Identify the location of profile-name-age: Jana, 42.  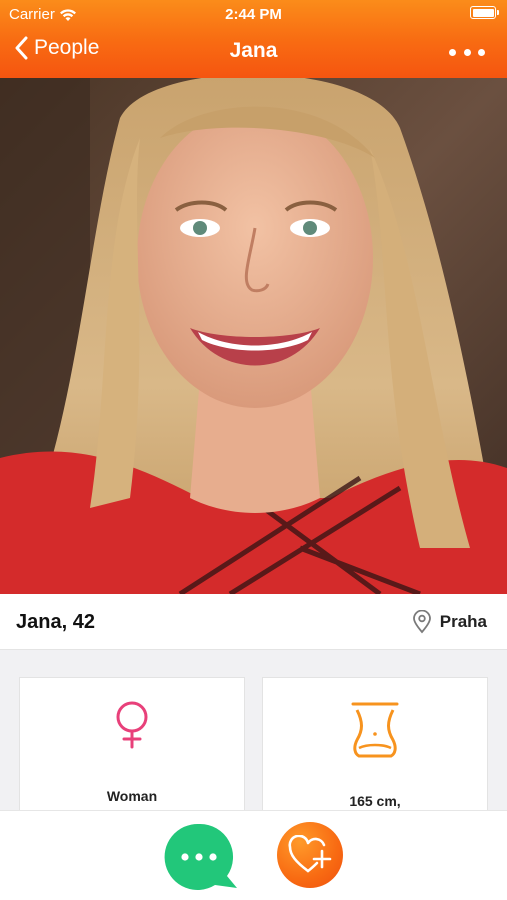
(55, 622).